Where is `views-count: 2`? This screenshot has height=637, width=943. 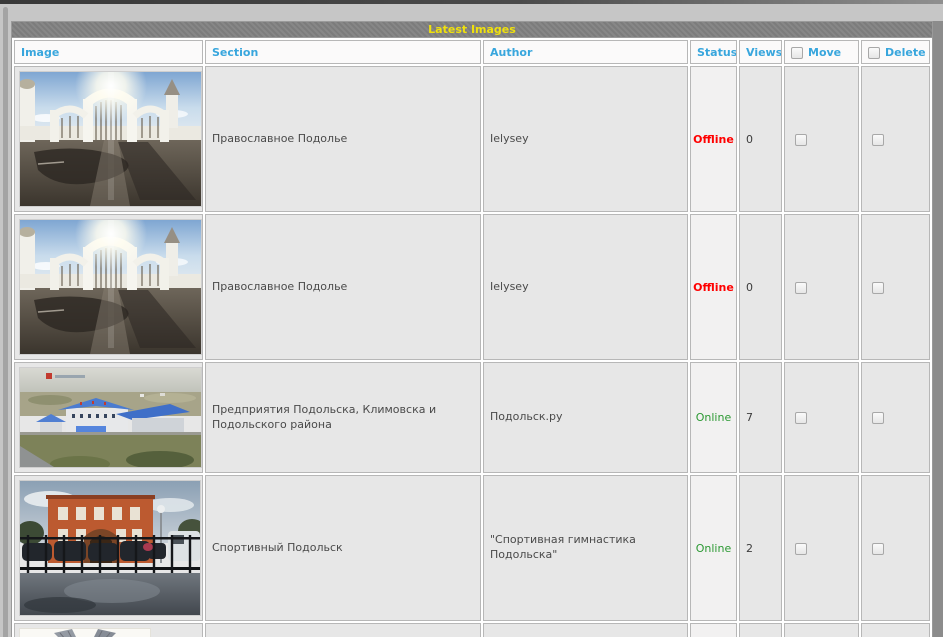 views-count: 2 is located at coordinates (749, 548).